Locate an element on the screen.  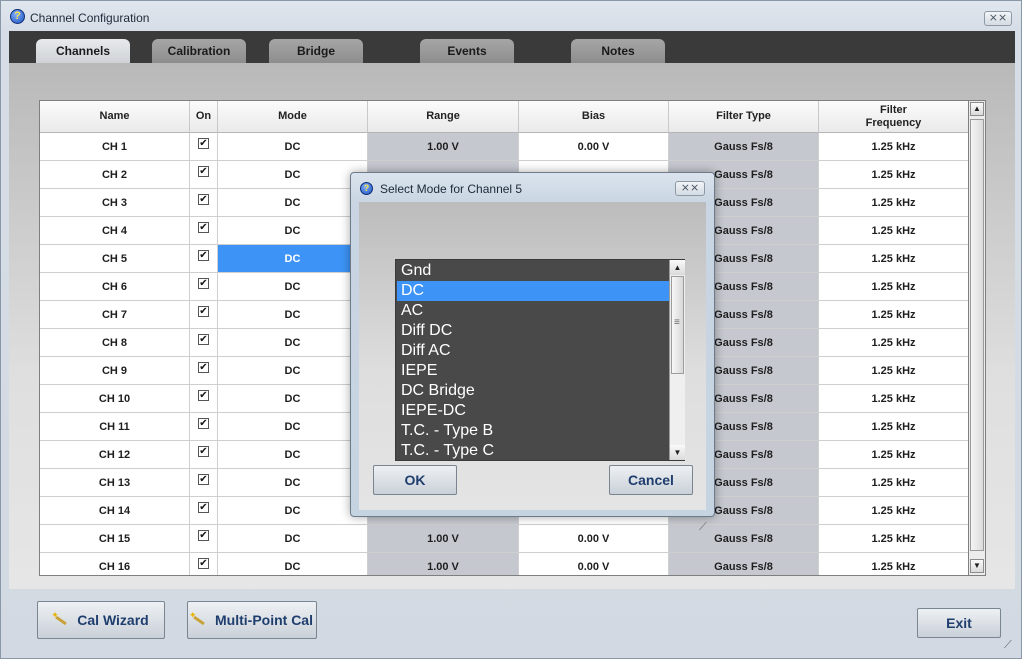
list-scroll-down-arrow-icon: ▼ is located at coordinates (677, 452).